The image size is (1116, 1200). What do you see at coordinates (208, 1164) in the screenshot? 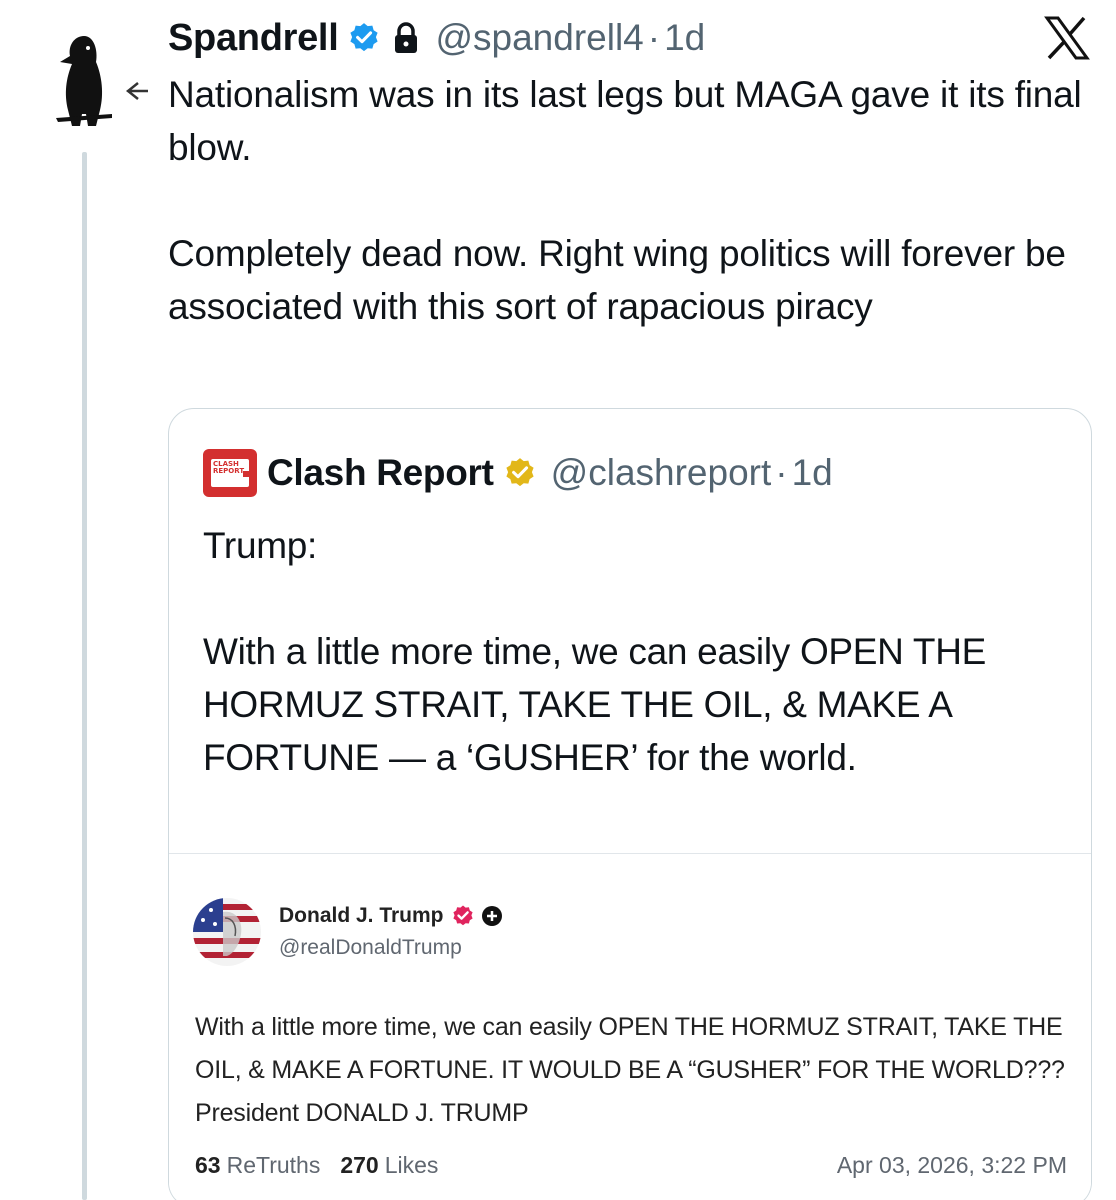
I see `retruths-count: 63` at bounding box center [208, 1164].